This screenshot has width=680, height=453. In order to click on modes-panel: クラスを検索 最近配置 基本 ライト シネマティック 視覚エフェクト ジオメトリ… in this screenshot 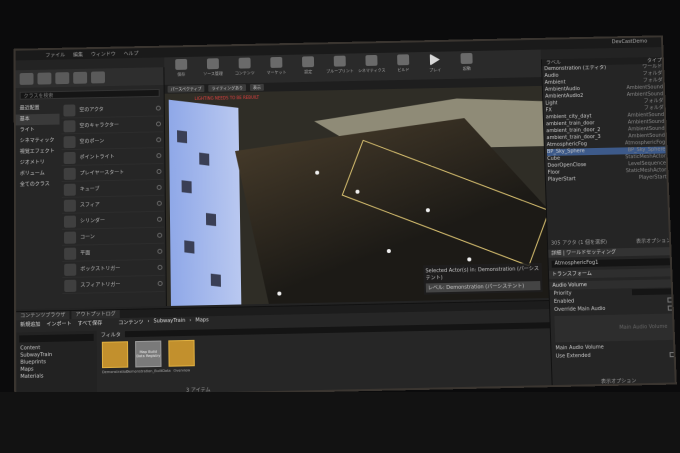, I will do `click(91, 188)`.